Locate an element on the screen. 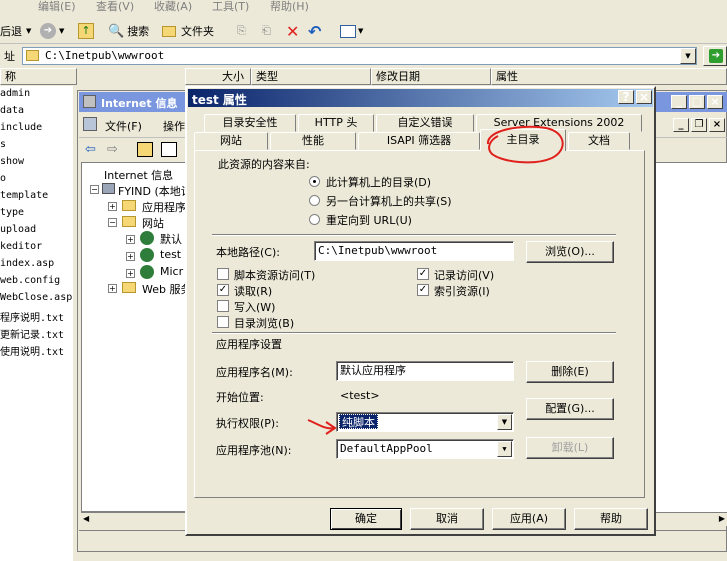  menu-view: 查看(V) is located at coordinates (115, 6).